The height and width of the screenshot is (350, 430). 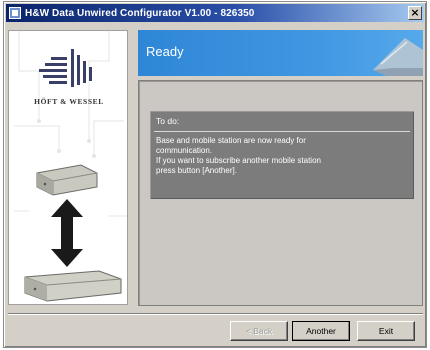 What do you see at coordinates (165, 51) in the screenshot?
I see `page-title: Ready` at bounding box center [165, 51].